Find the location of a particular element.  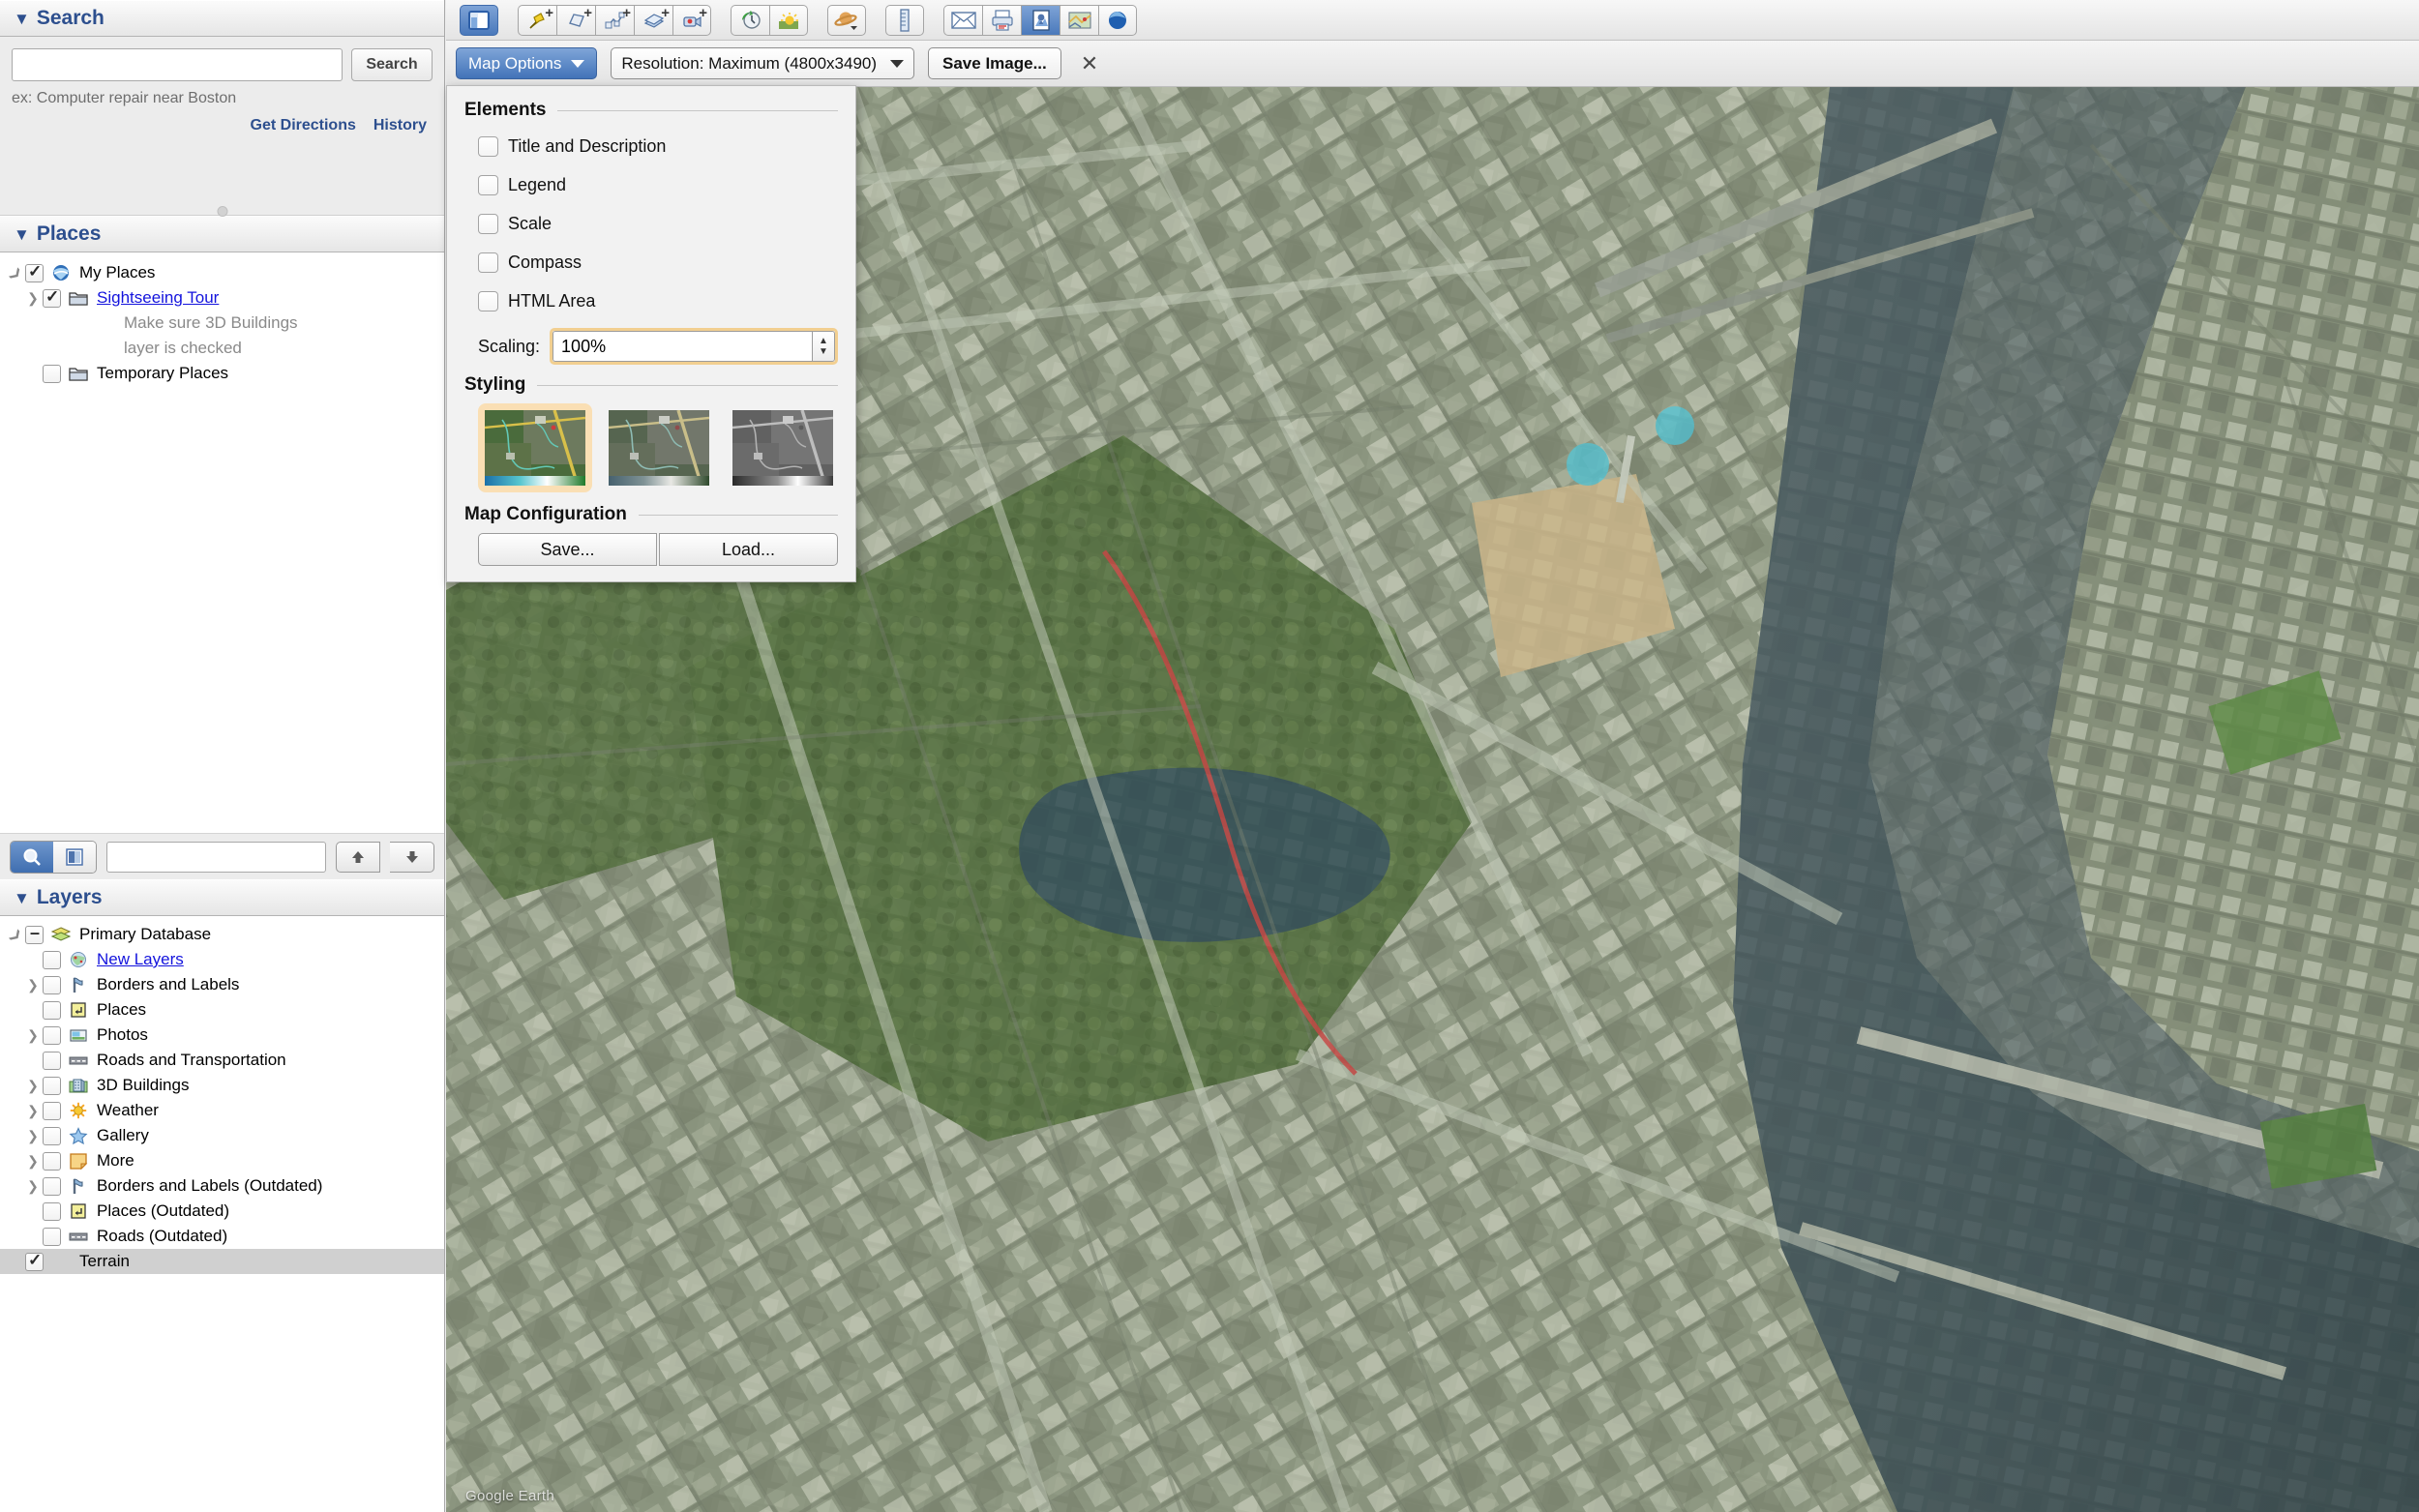

tree-item-places: Places is located at coordinates (222, 1010).